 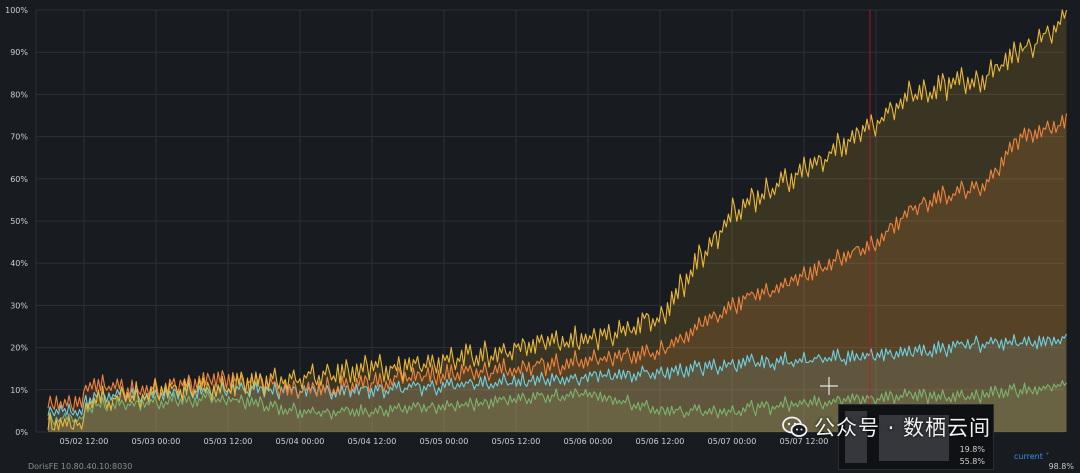 I want to click on x-tick-label: 05/03 12:00, so click(x=228, y=441).